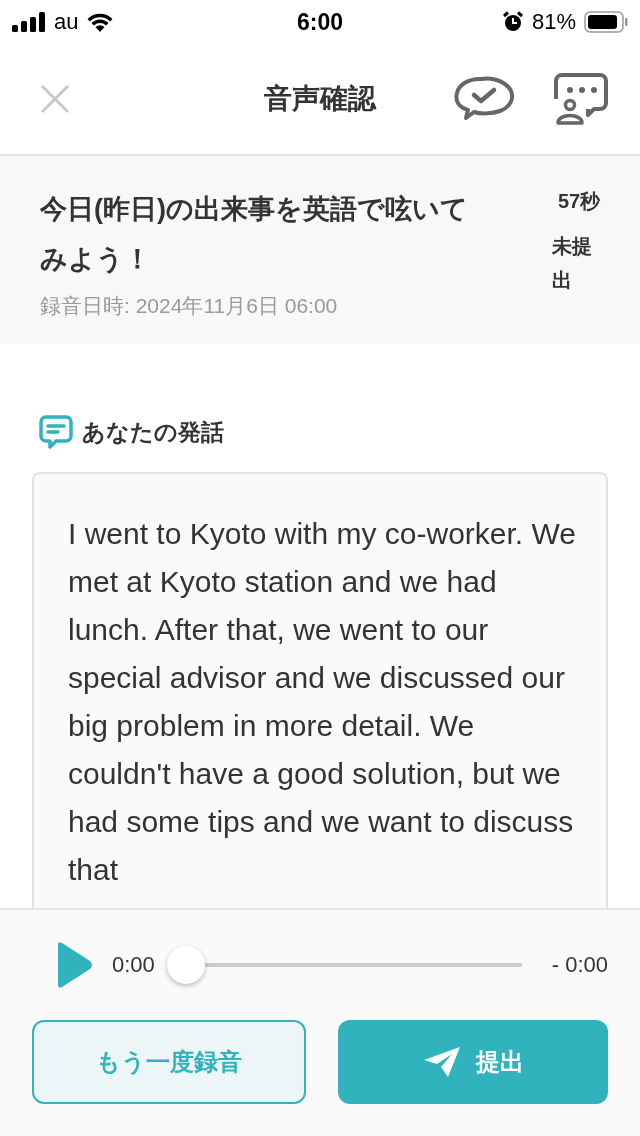 This screenshot has height=1136, width=640. I want to click on speech-bubble-icon, so click(56, 432).